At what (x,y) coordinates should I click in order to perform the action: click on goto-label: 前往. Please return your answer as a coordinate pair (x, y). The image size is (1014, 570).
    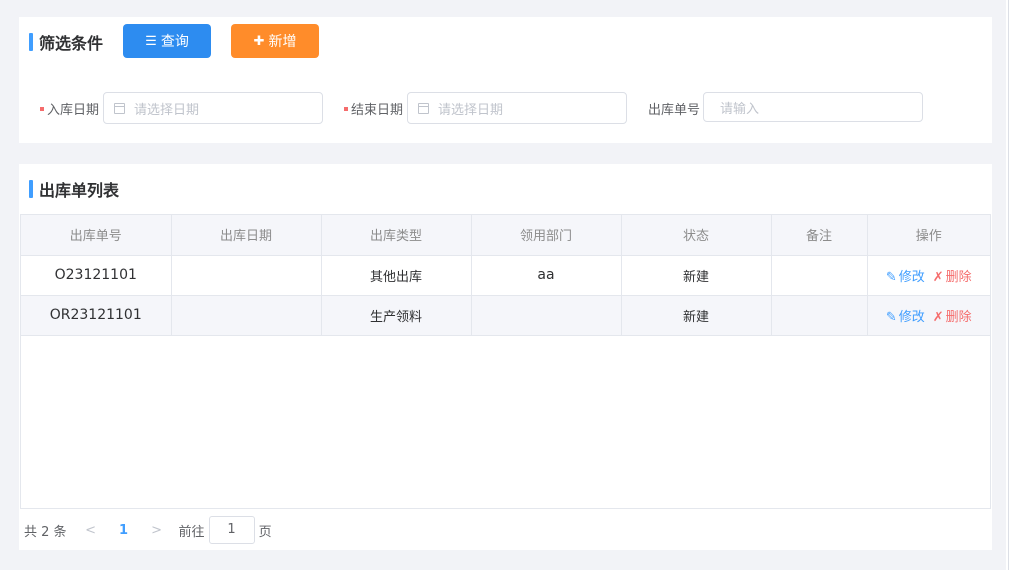
    Looking at the image, I should click on (191, 532).